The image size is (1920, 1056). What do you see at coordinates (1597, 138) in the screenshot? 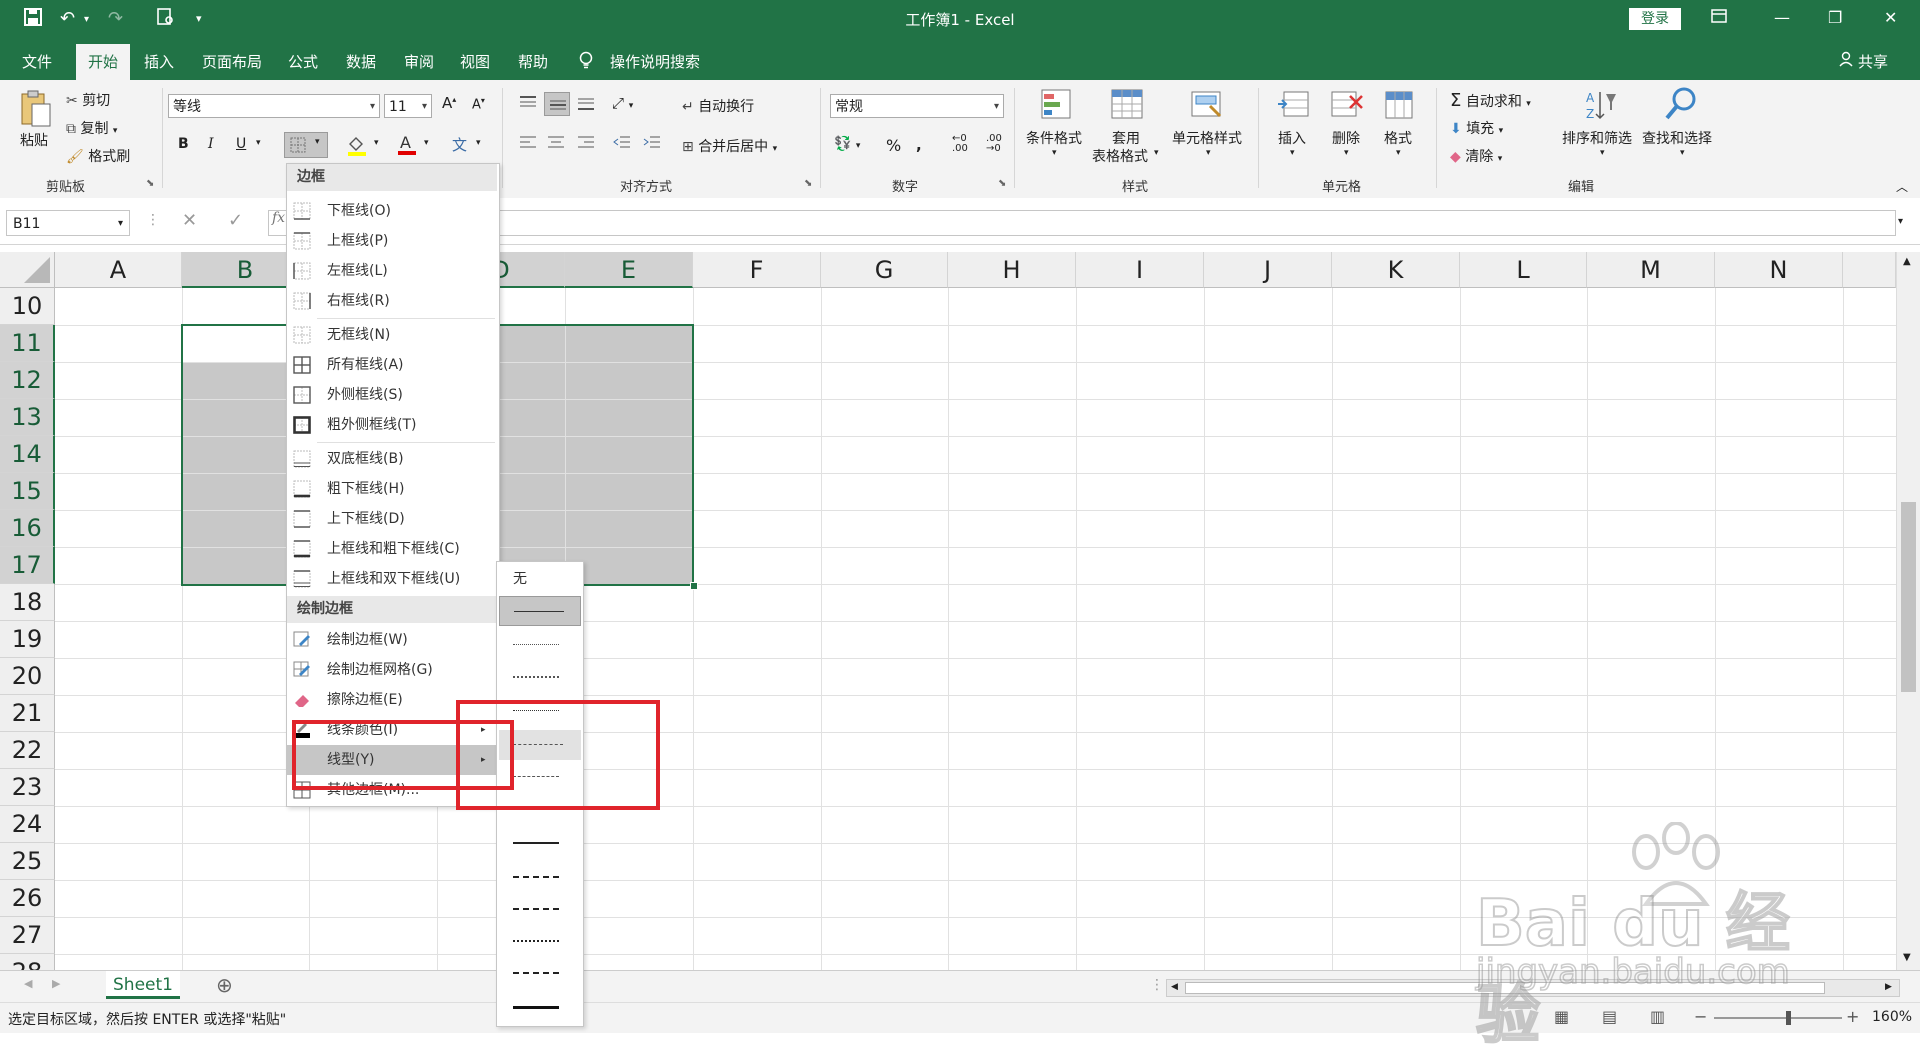
I see `sort-filter-button: 排序和筛选` at bounding box center [1597, 138].